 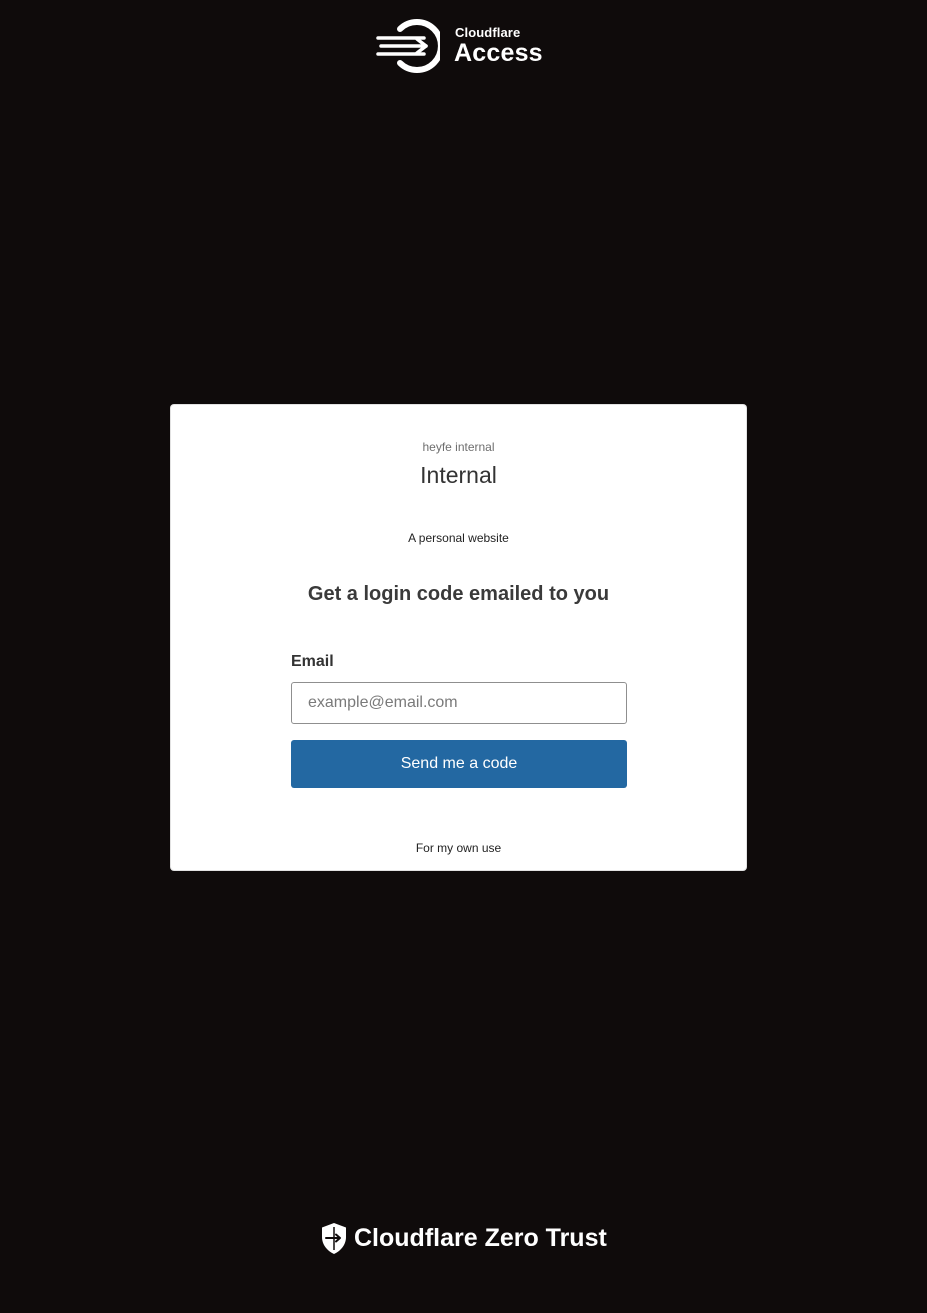 What do you see at coordinates (459, 703) in the screenshot?
I see `email-input` at bounding box center [459, 703].